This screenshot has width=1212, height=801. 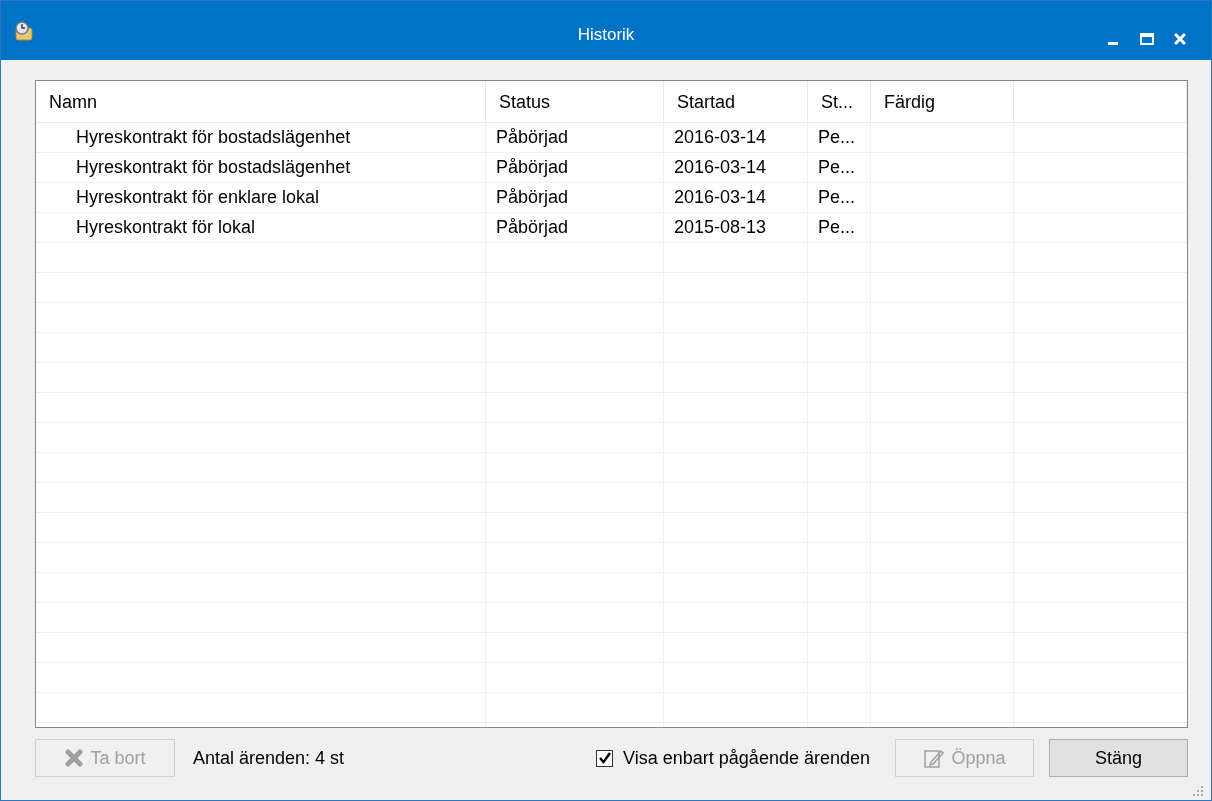 I want to click on column-header: Status, so click(x=575, y=101).